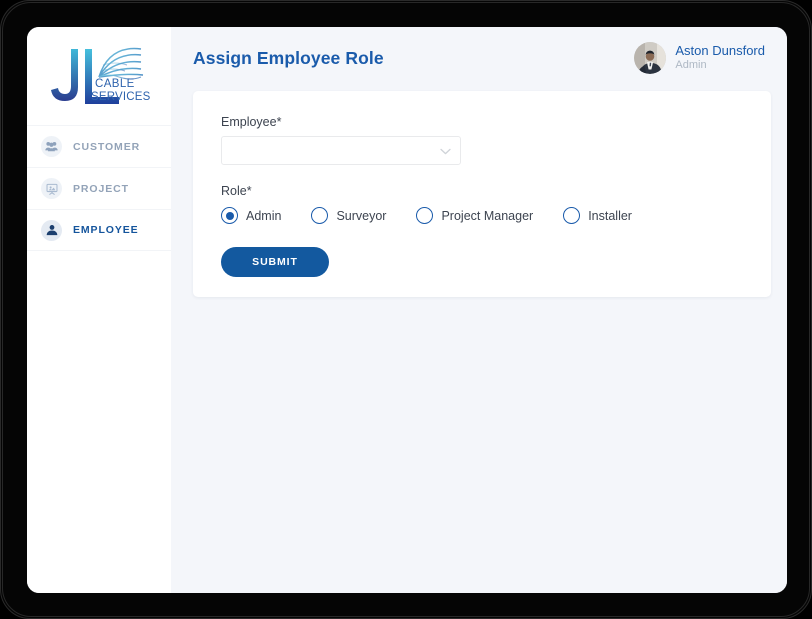 This screenshot has height=619, width=812. What do you see at coordinates (107, 146) in the screenshot?
I see `sidebar-item-label: CUSTOMER` at bounding box center [107, 146].